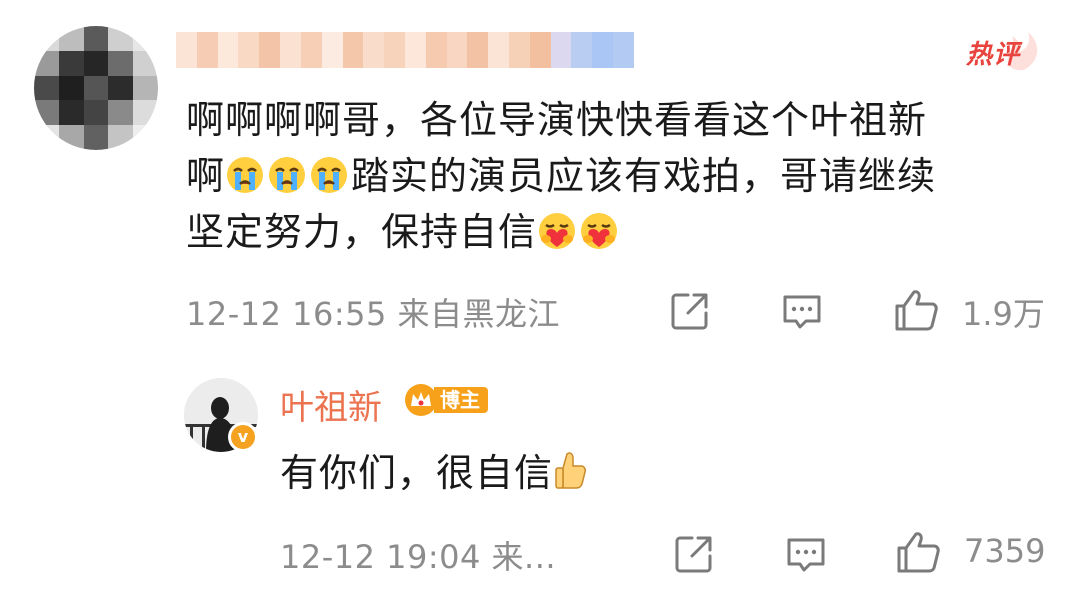 This screenshot has height=596, width=1080. Describe the element at coordinates (417, 473) in the screenshot. I see `reply-text: 有你们，很自信` at that location.